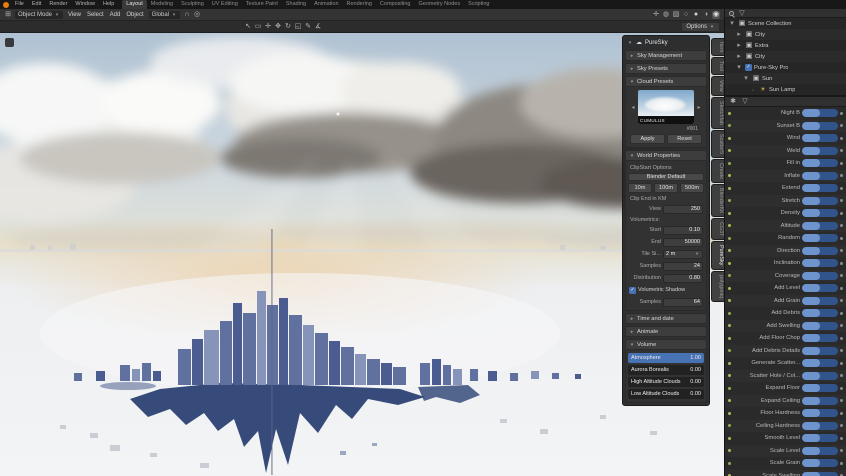 This screenshot has height=476, width=846. Describe the element at coordinates (268, 27) in the screenshot. I see `cursor-icon` at that location.